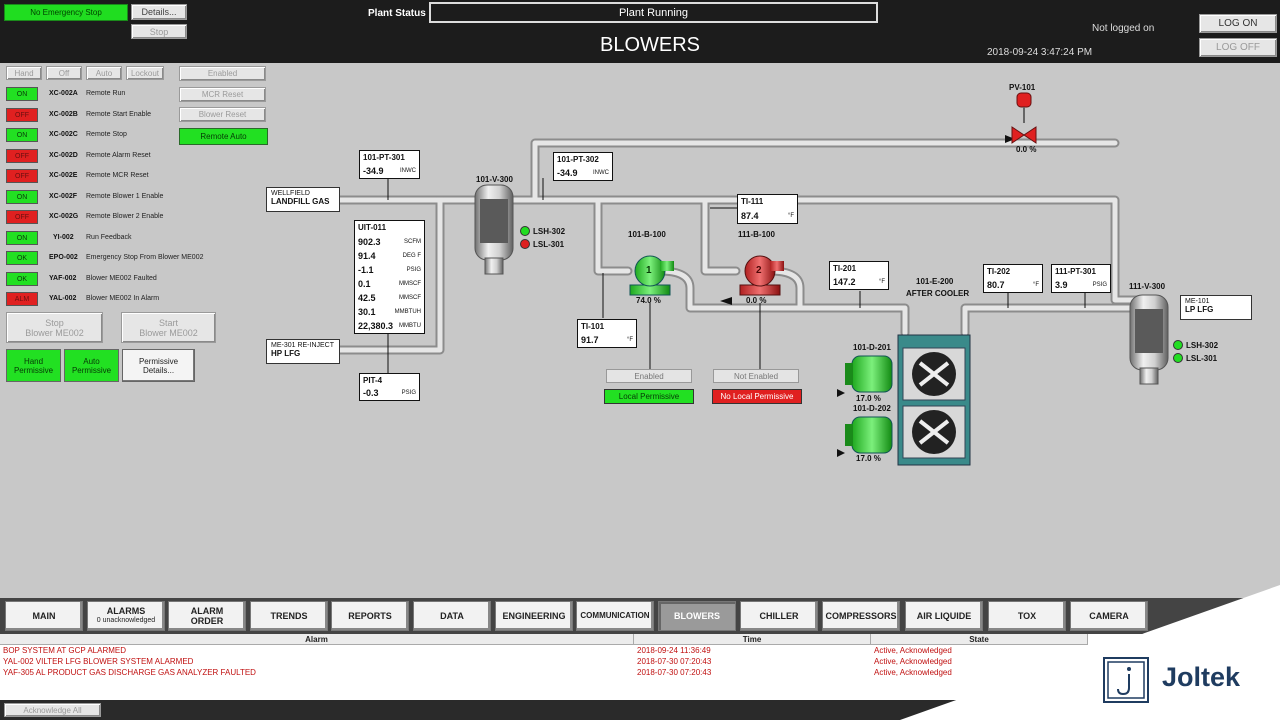 This screenshot has width=1280, height=720. Describe the element at coordinates (159, 31) in the screenshot. I see `stop-button: Stop` at that location.